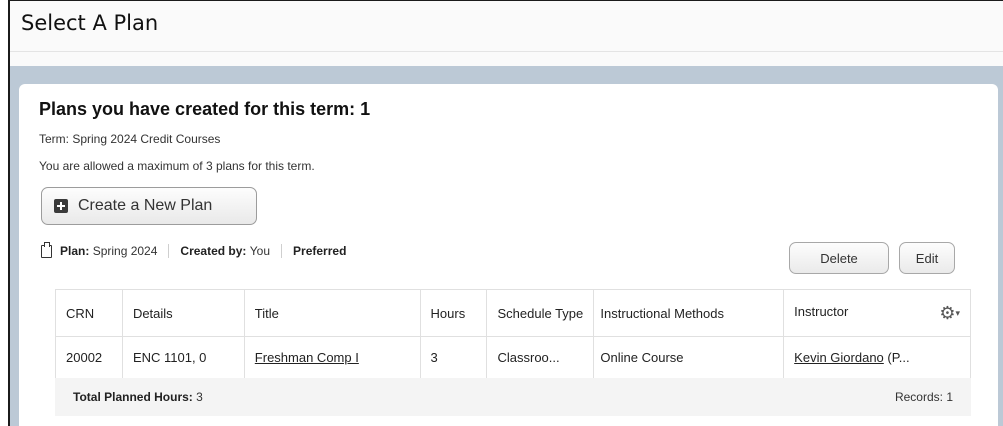  Describe the element at coordinates (75, 251) in the screenshot. I see `plan-label: Plan:` at that location.